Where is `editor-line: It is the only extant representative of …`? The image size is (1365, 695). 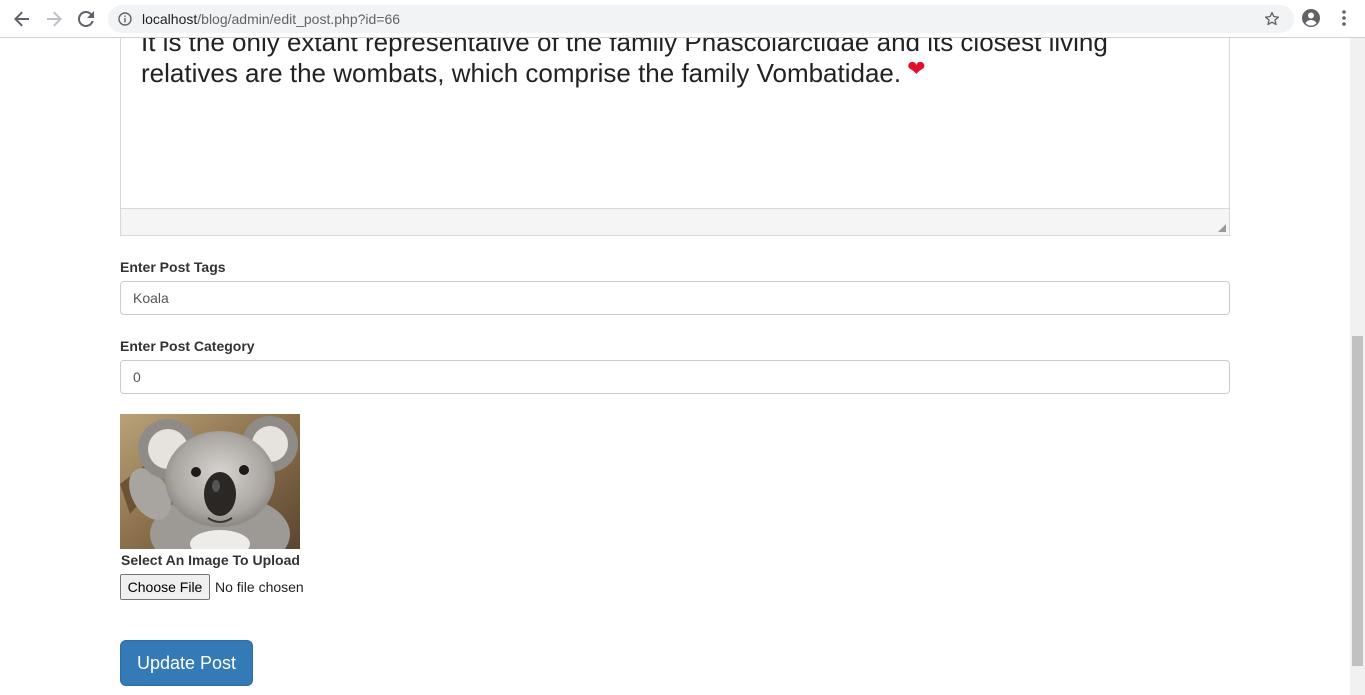
editor-line: It is the only extant representative of … is located at coordinates (624, 47).